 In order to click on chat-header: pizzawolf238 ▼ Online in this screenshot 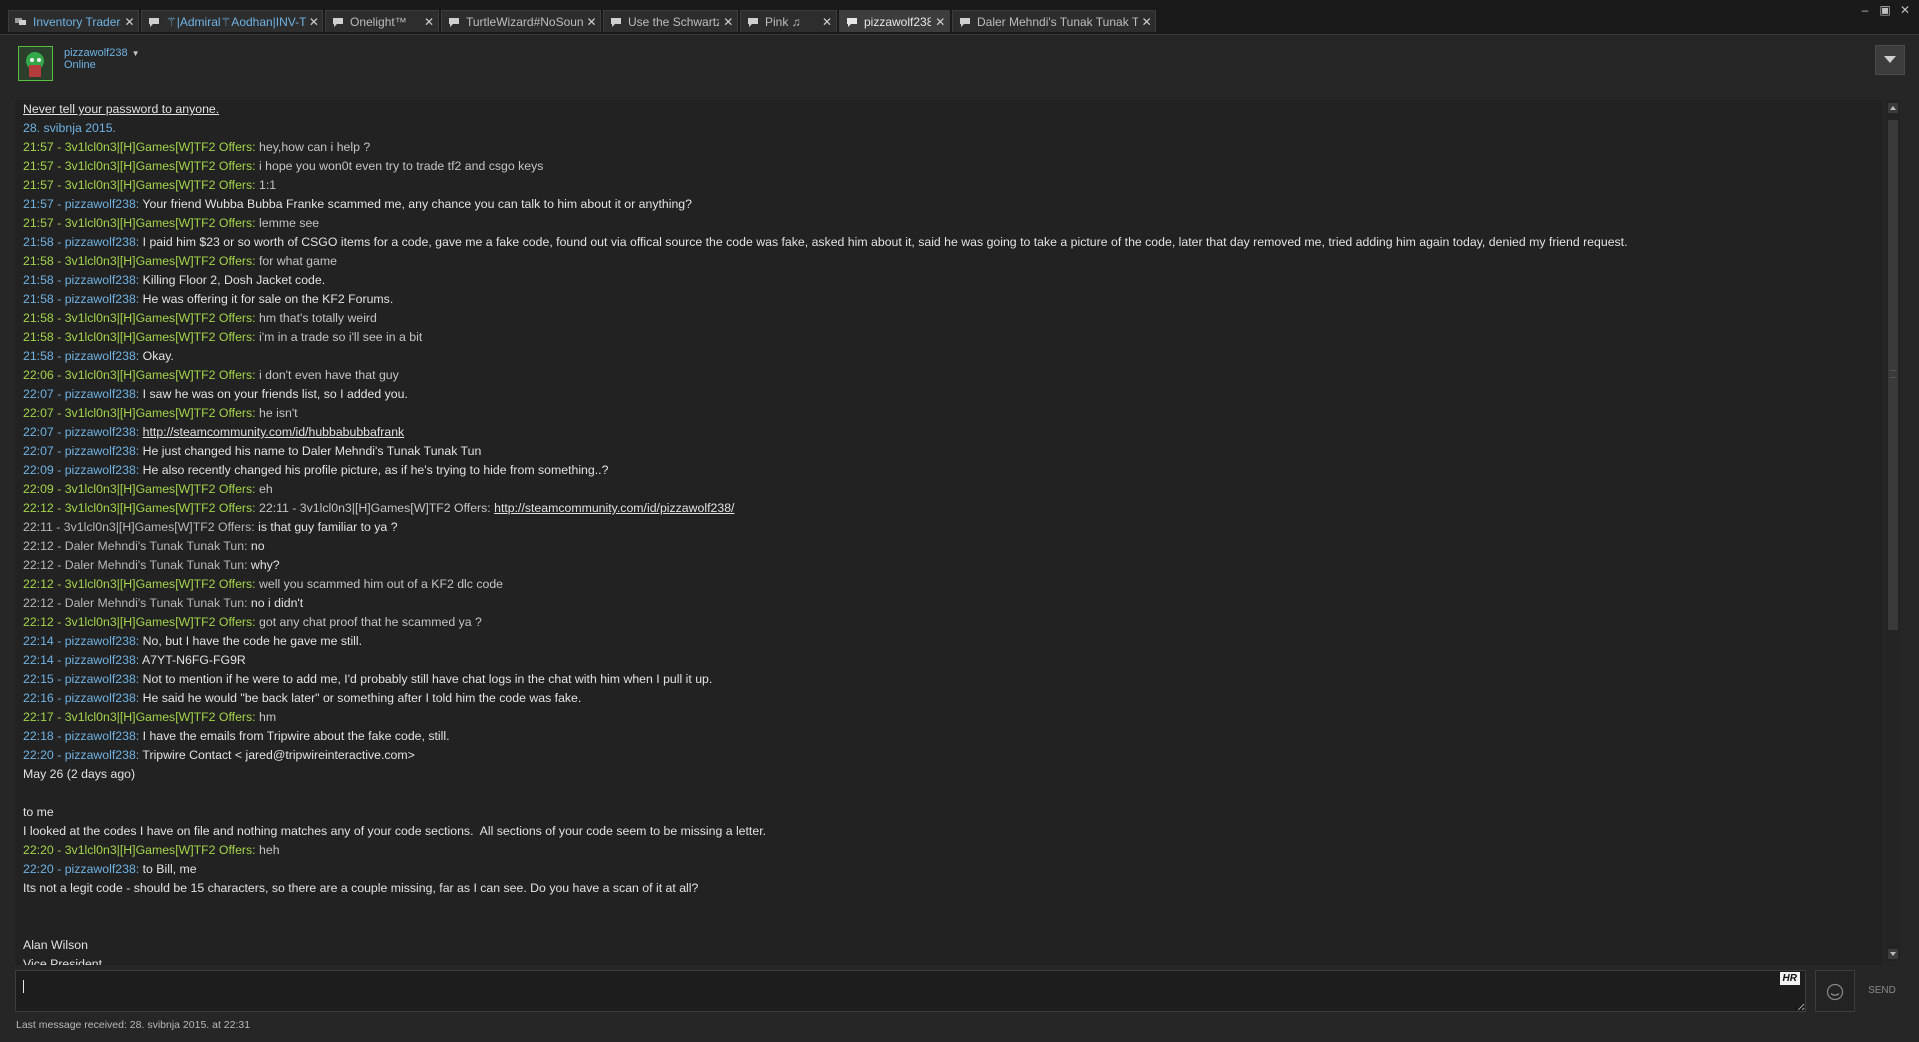, I will do `click(959, 62)`.